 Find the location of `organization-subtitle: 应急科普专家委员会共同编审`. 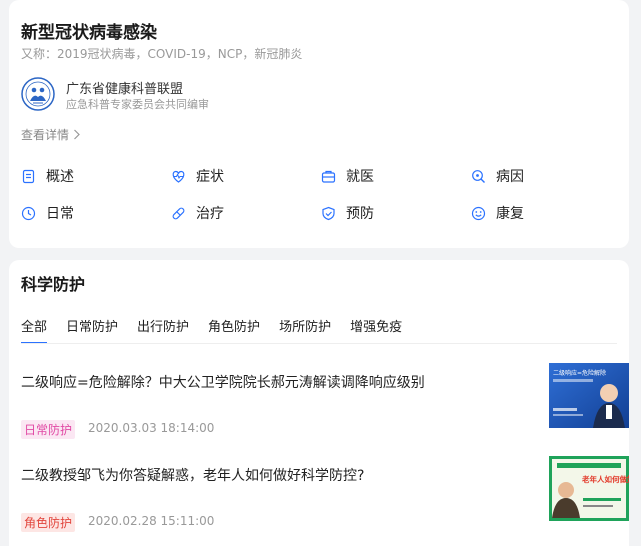

organization-subtitle: 应急科普专家委员会共同编审 is located at coordinates (137, 104).